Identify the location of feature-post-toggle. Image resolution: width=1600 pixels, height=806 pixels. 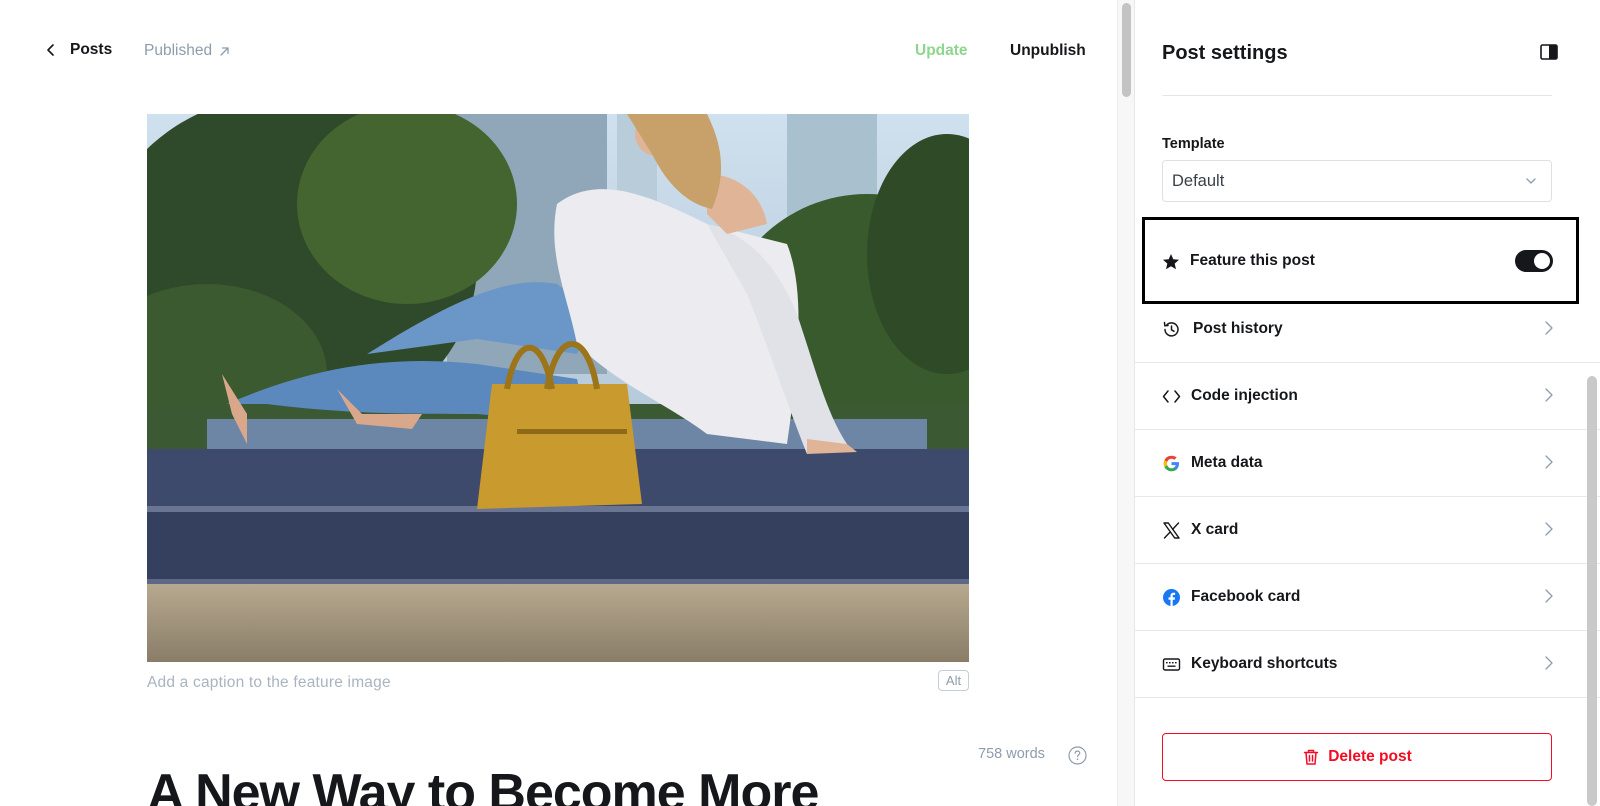
(1534, 261).